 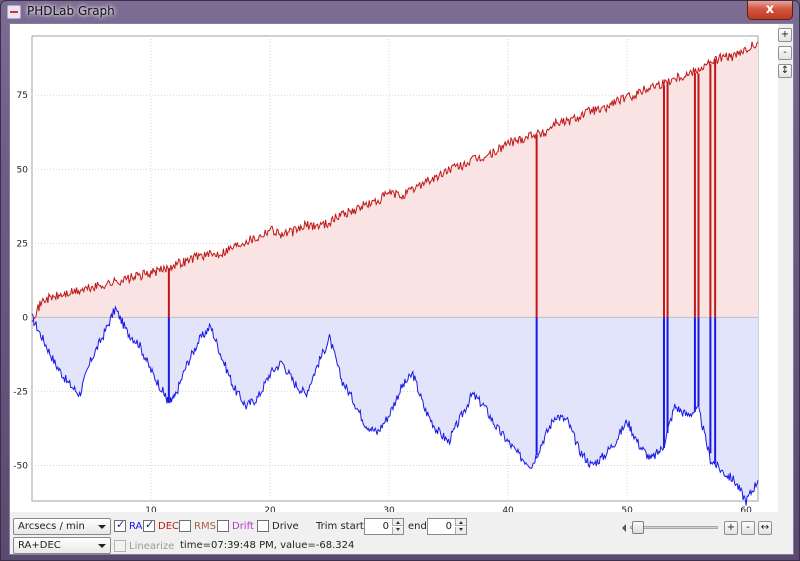 I want to click on dec-label: DEC, so click(x=169, y=526).